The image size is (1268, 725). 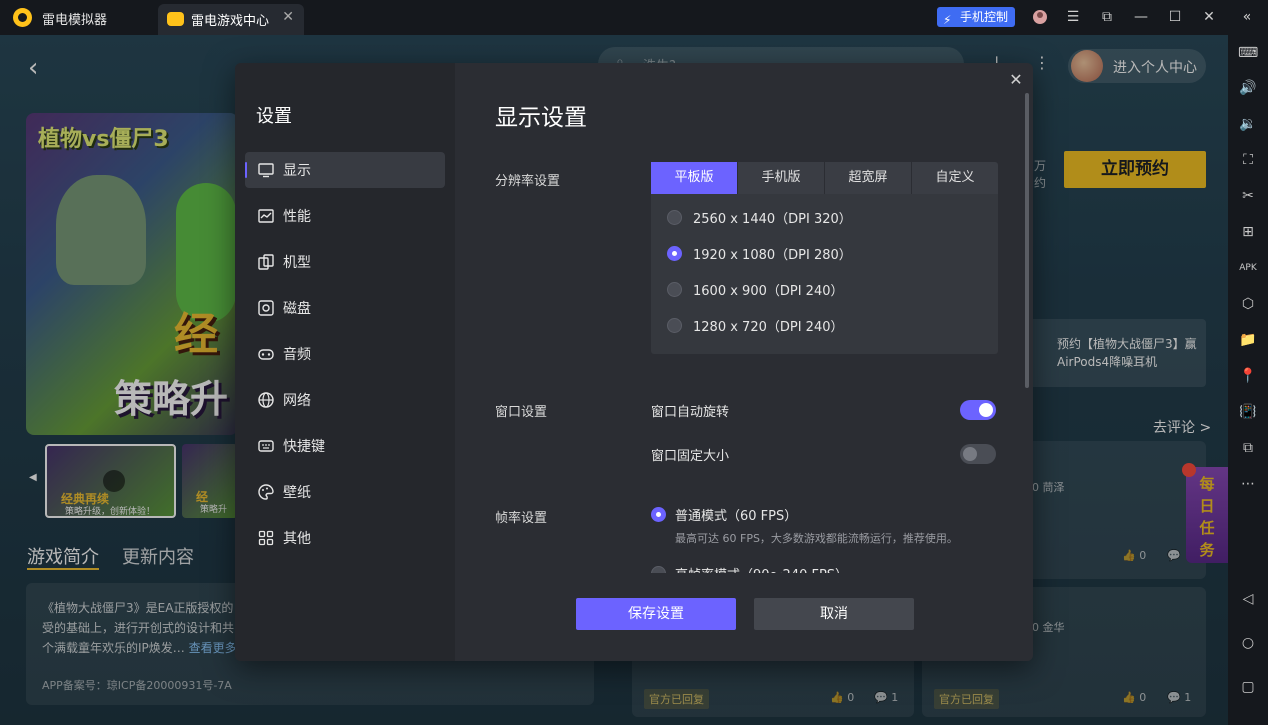 What do you see at coordinates (1027, 240) in the screenshot?
I see `scrollbar-thumb` at bounding box center [1027, 240].